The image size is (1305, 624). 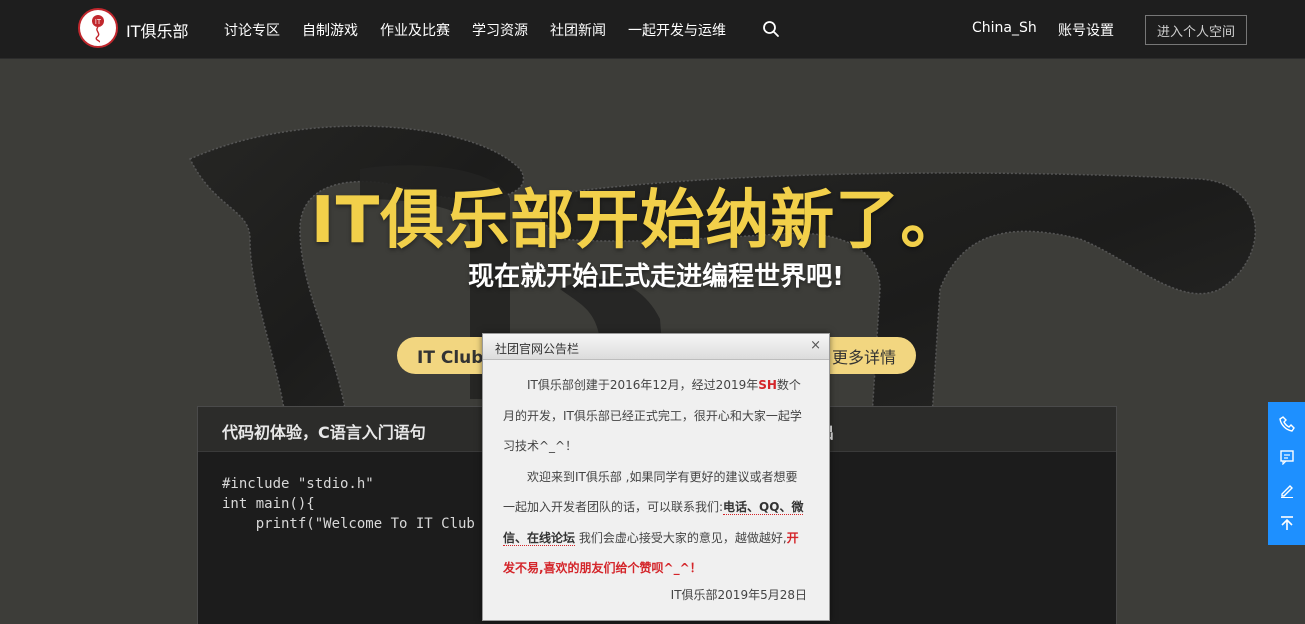 I want to click on nav-item-discussion: 讨论专区, so click(x=252, y=30).